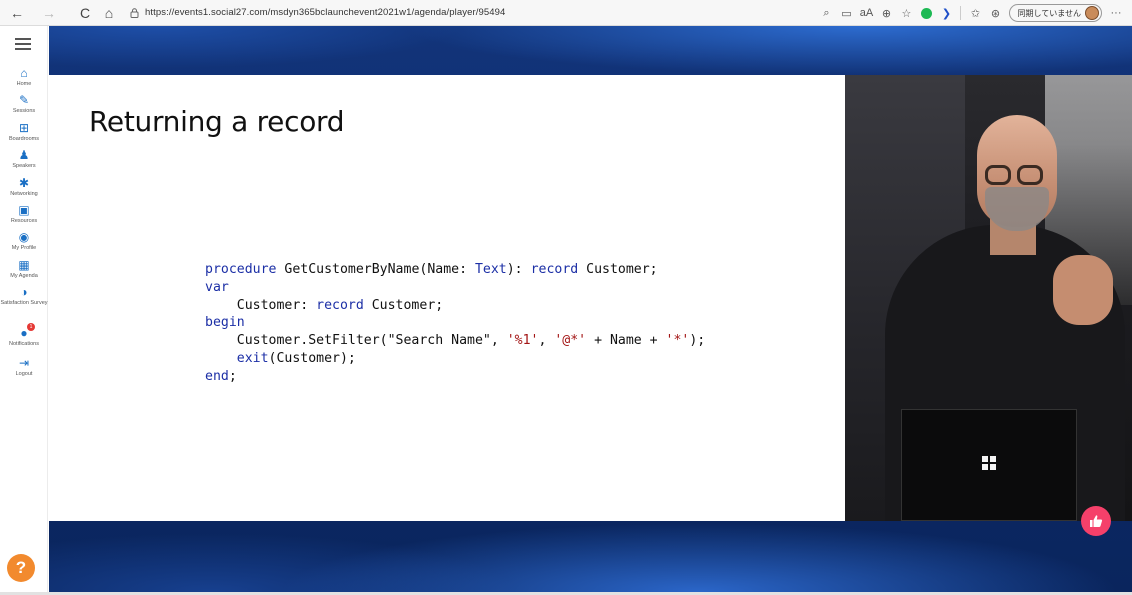 This screenshot has height=595, width=1132. Describe the element at coordinates (677, 341) in the screenshot. I see `code-string: '*'` at that location.